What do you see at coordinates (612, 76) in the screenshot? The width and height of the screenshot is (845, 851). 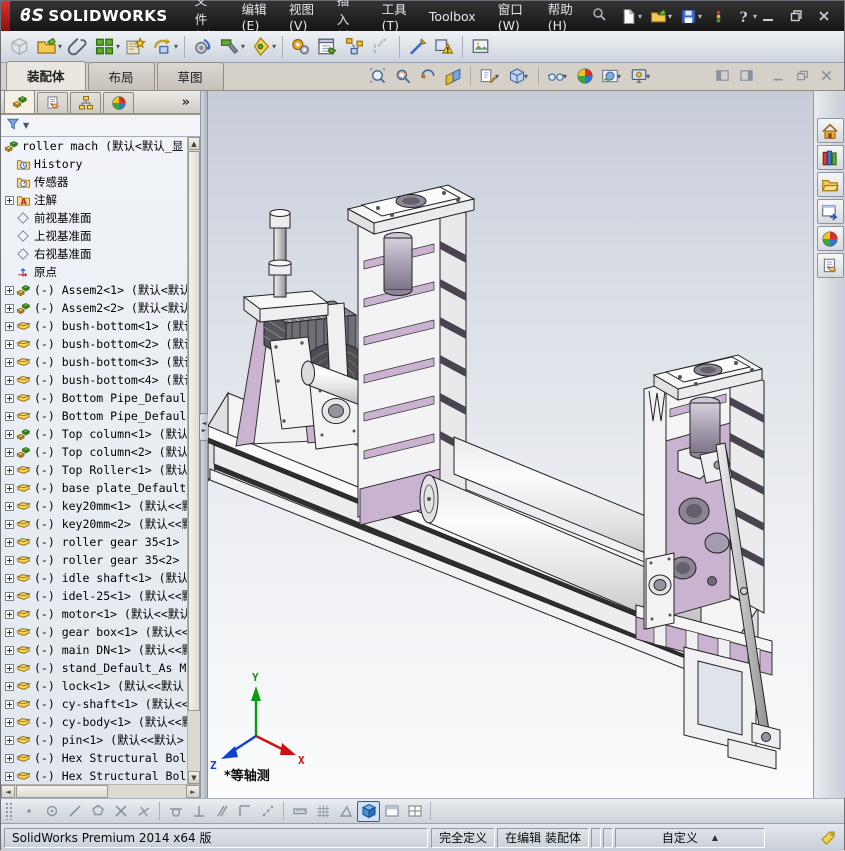 I see `apply-scene-button: ▾` at bounding box center [612, 76].